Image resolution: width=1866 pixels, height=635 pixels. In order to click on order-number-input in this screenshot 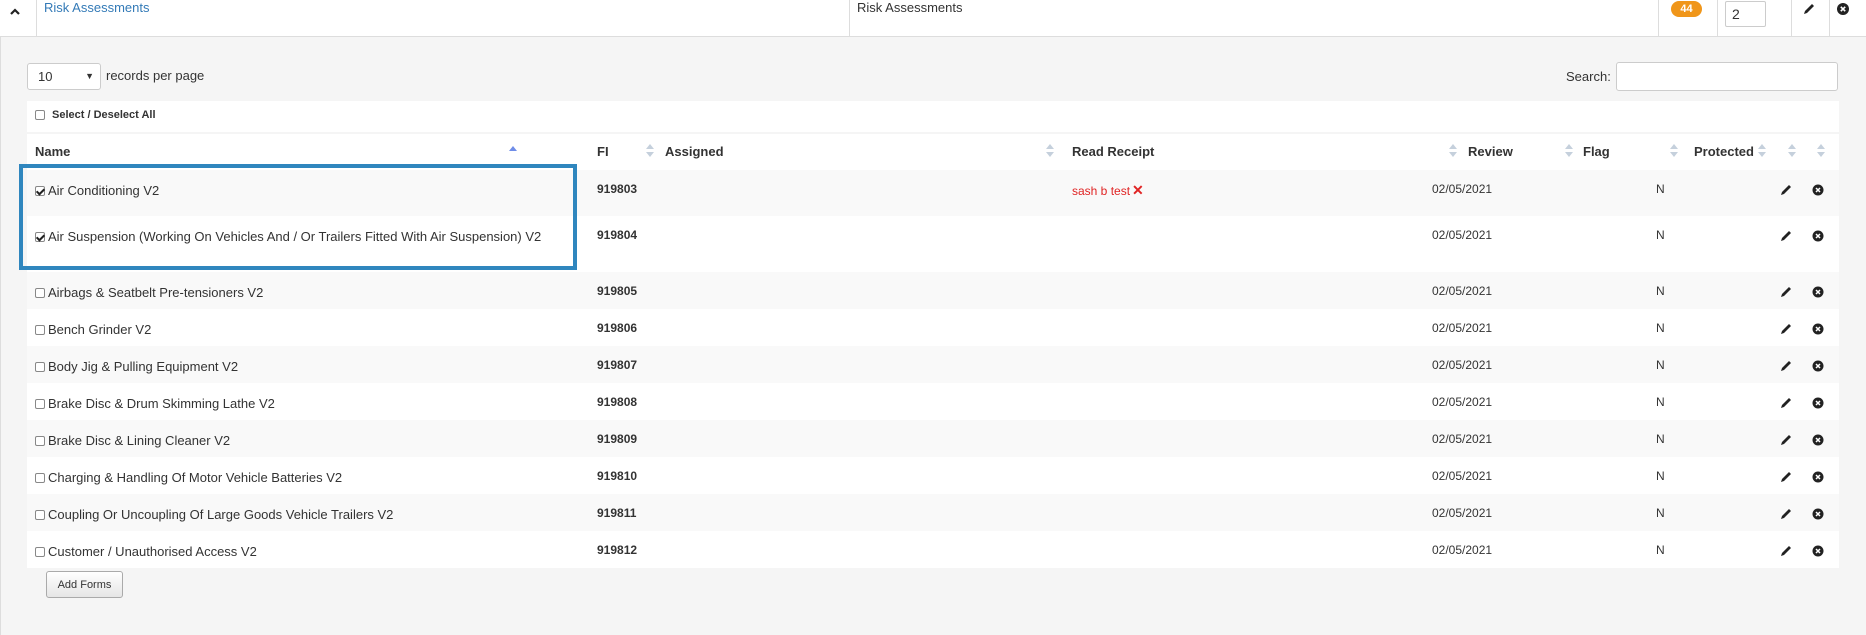, I will do `click(1745, 14)`.